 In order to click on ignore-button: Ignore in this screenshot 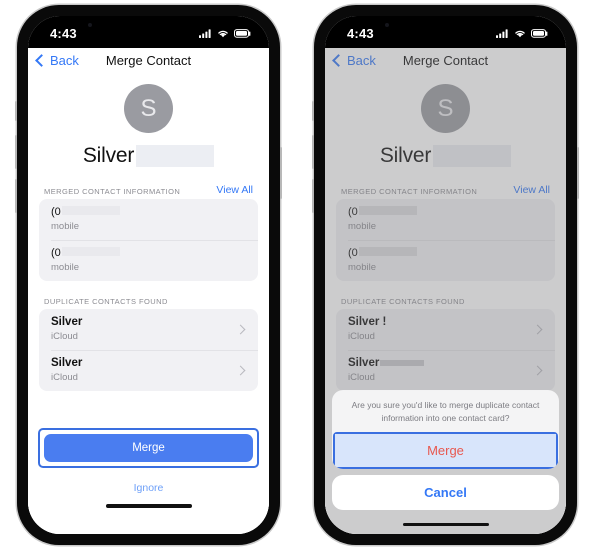, I will do `click(148, 481)`.